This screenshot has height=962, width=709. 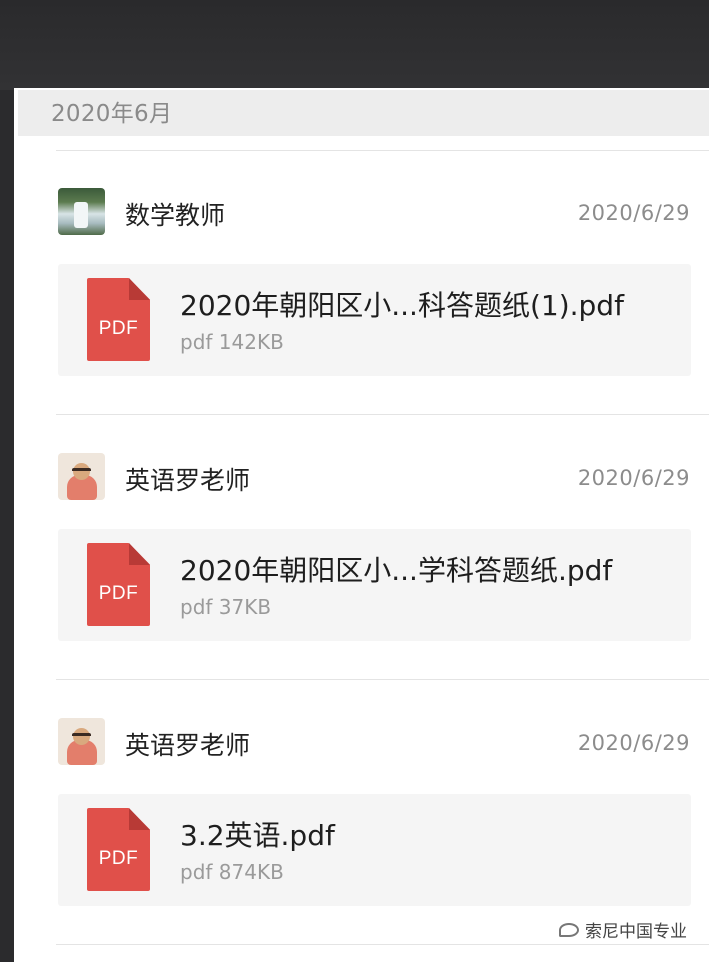 What do you see at coordinates (175, 215) in the screenshot?
I see `sender-name: 数学教师` at bounding box center [175, 215].